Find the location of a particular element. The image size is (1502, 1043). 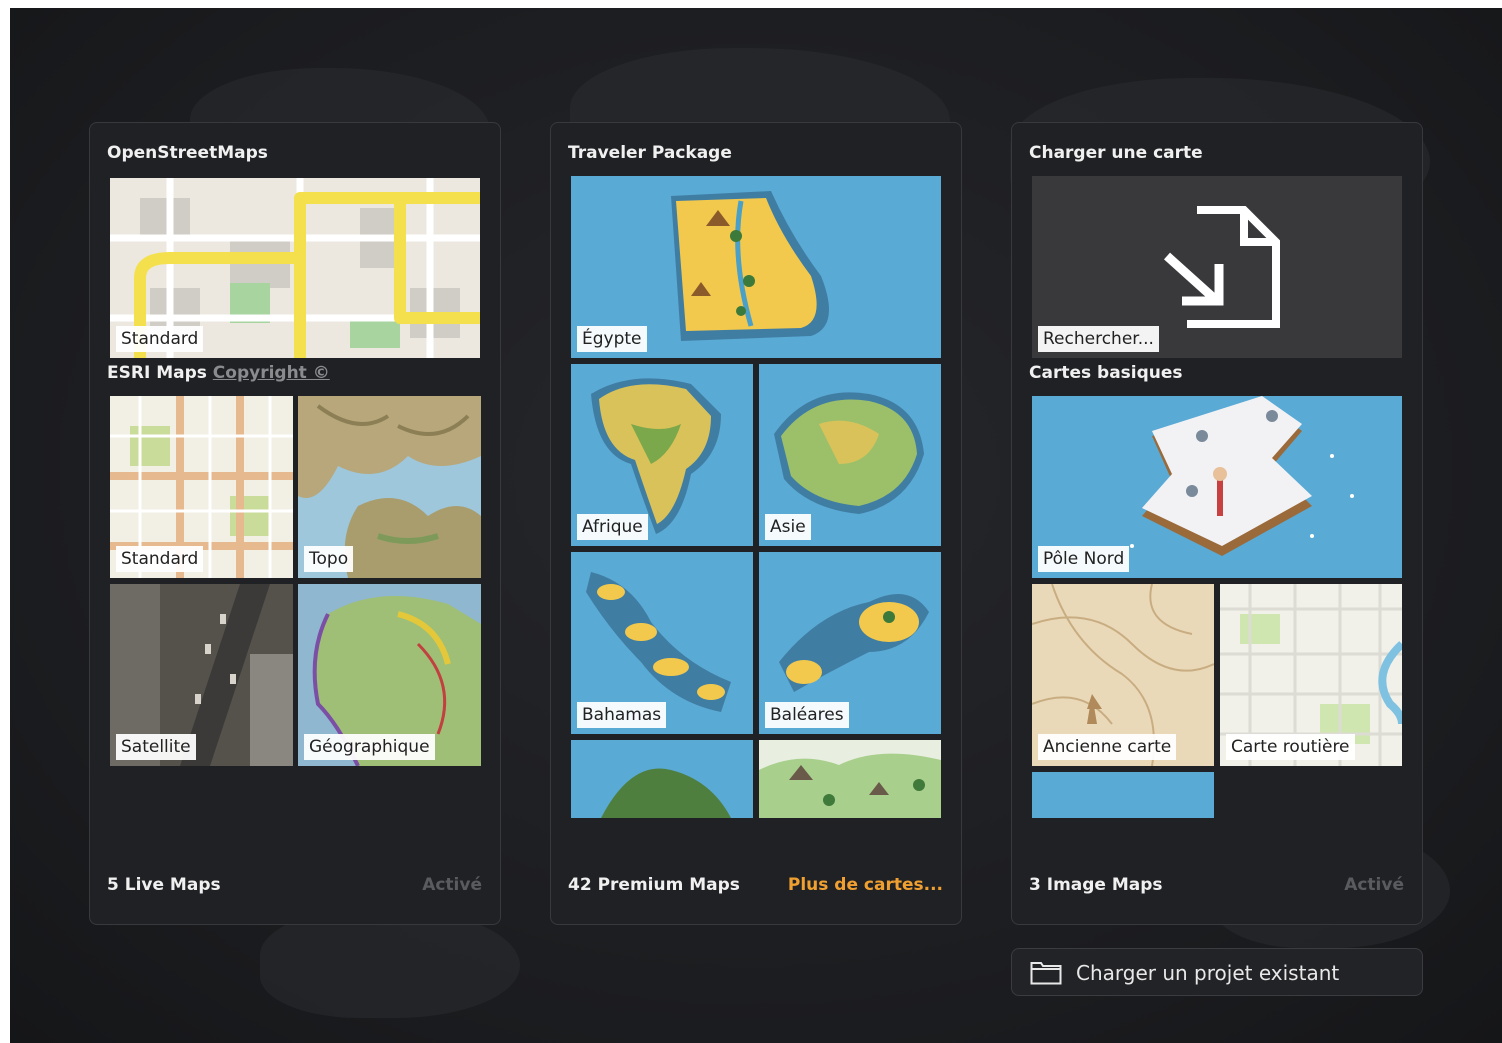

esri-section-heading: ESRI Maps Copyright © is located at coordinates (218, 373).